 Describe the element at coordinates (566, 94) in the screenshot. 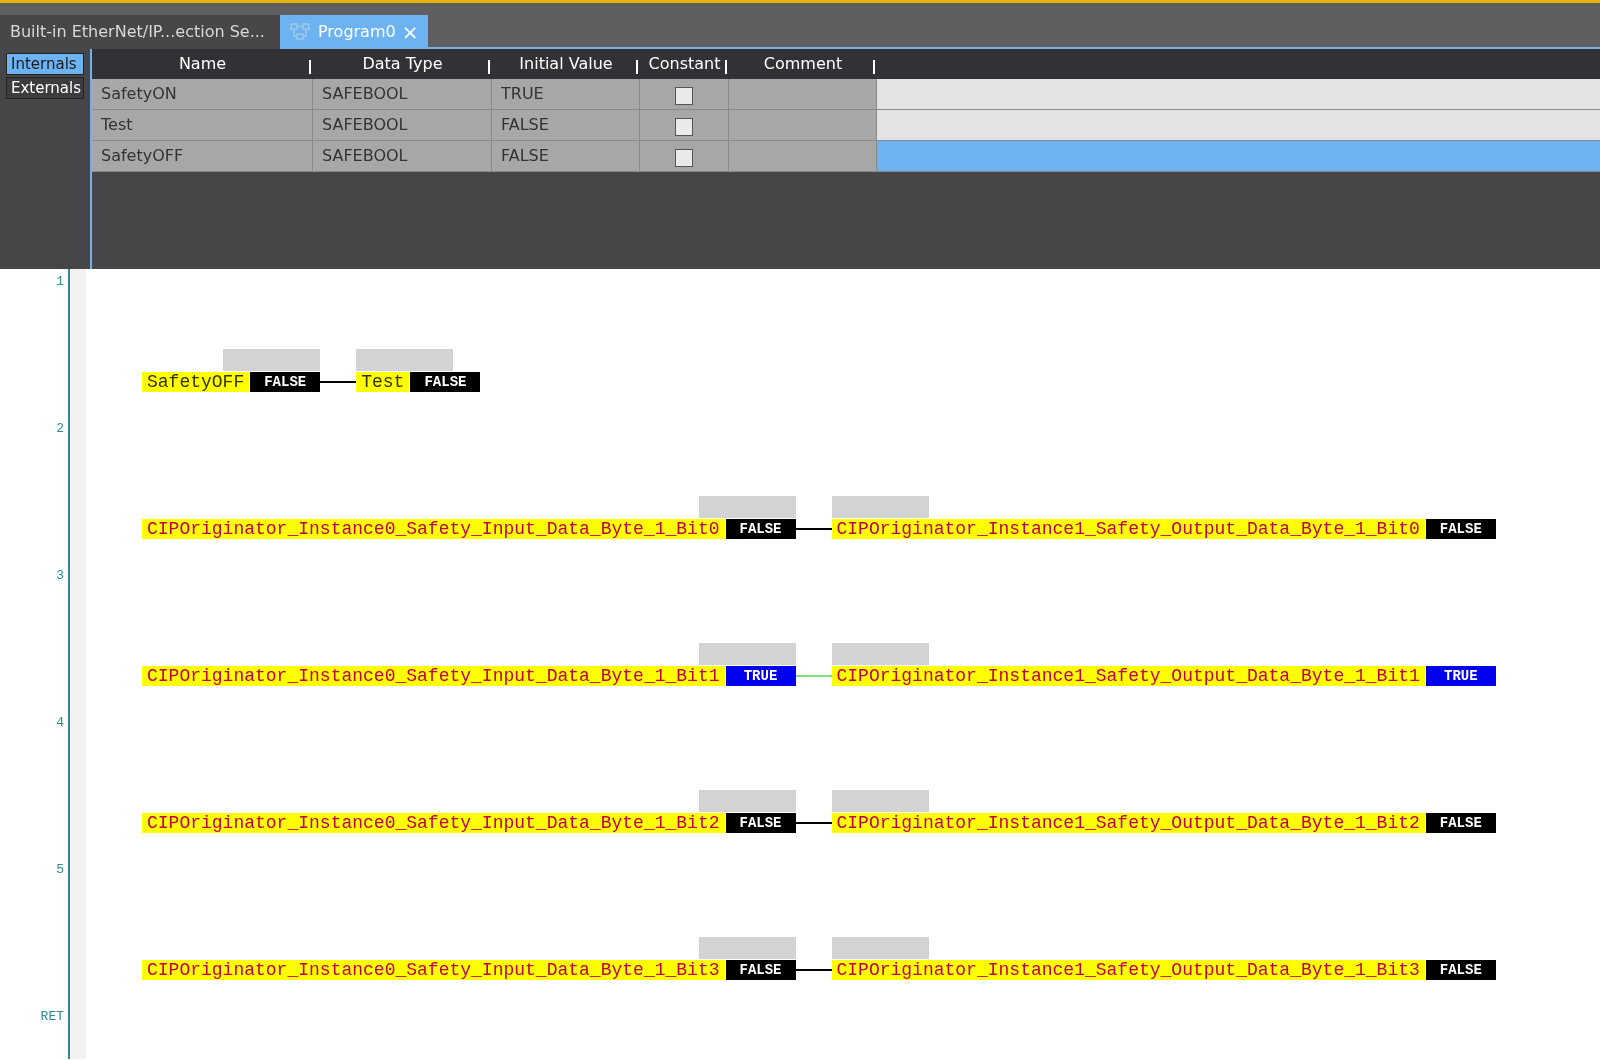

I see `table-cell: TRUE` at that location.